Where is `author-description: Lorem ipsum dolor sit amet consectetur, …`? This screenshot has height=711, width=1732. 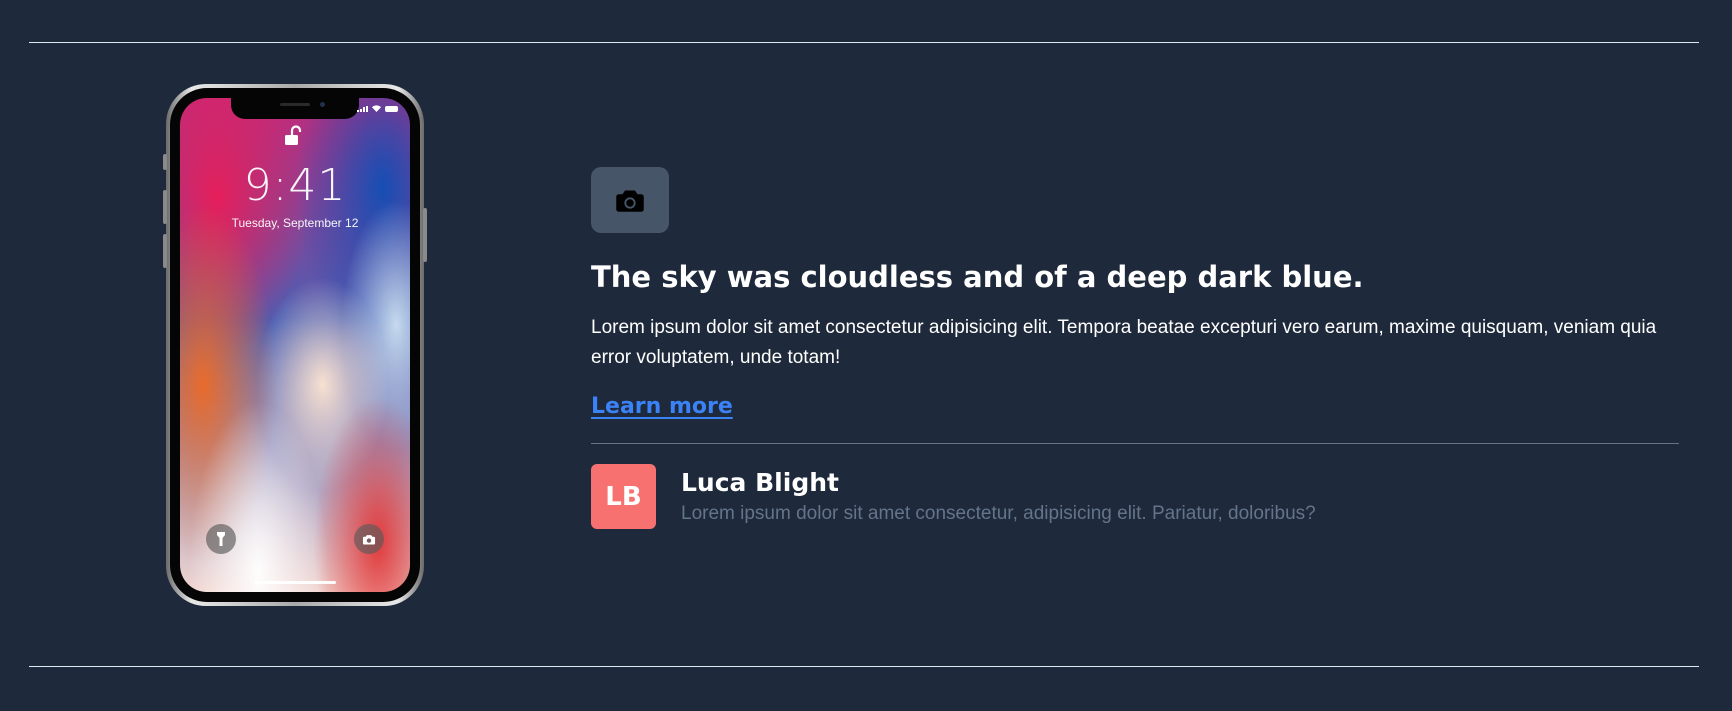 author-description: Lorem ipsum dolor sit amet consectetur, … is located at coordinates (998, 513).